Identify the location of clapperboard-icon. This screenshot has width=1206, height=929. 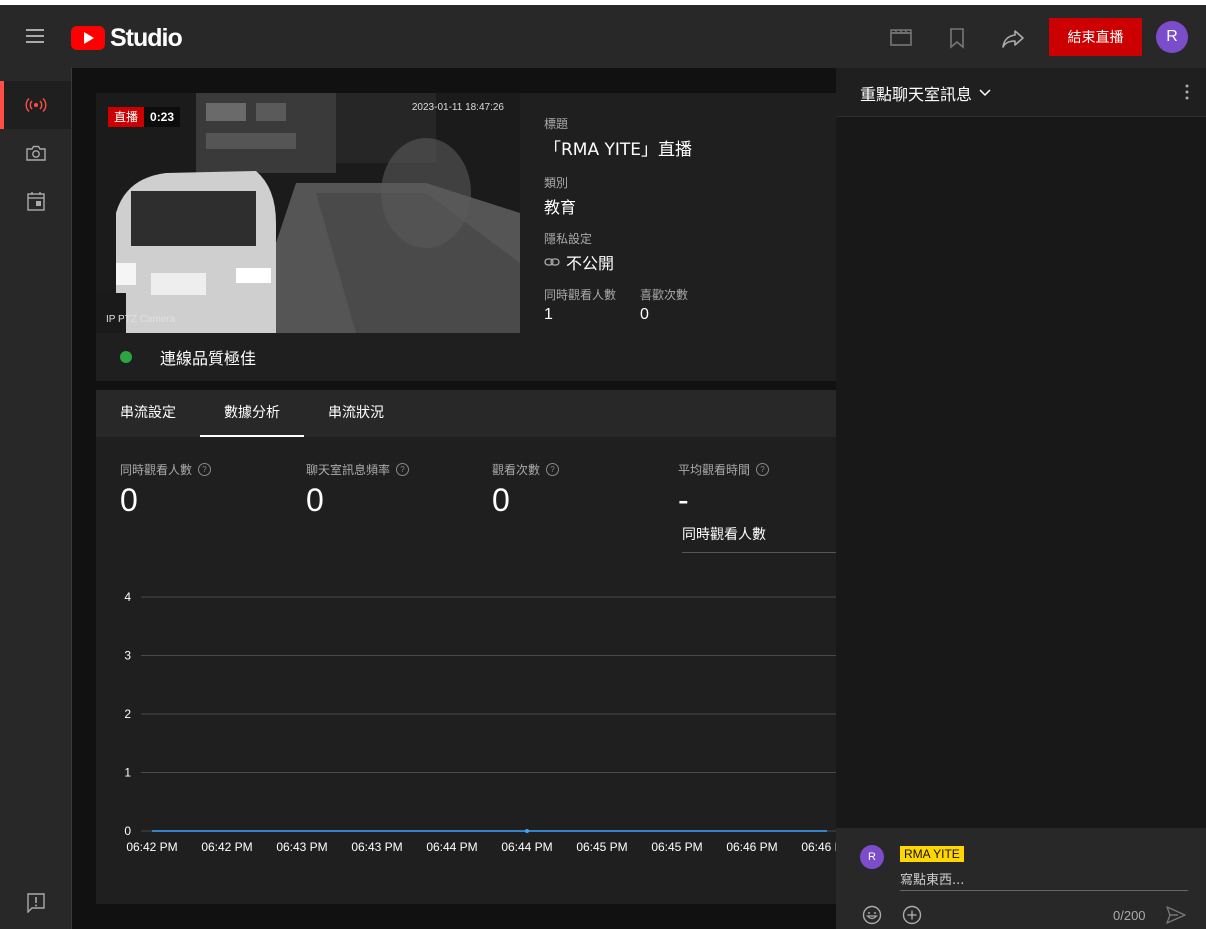
(901, 38).